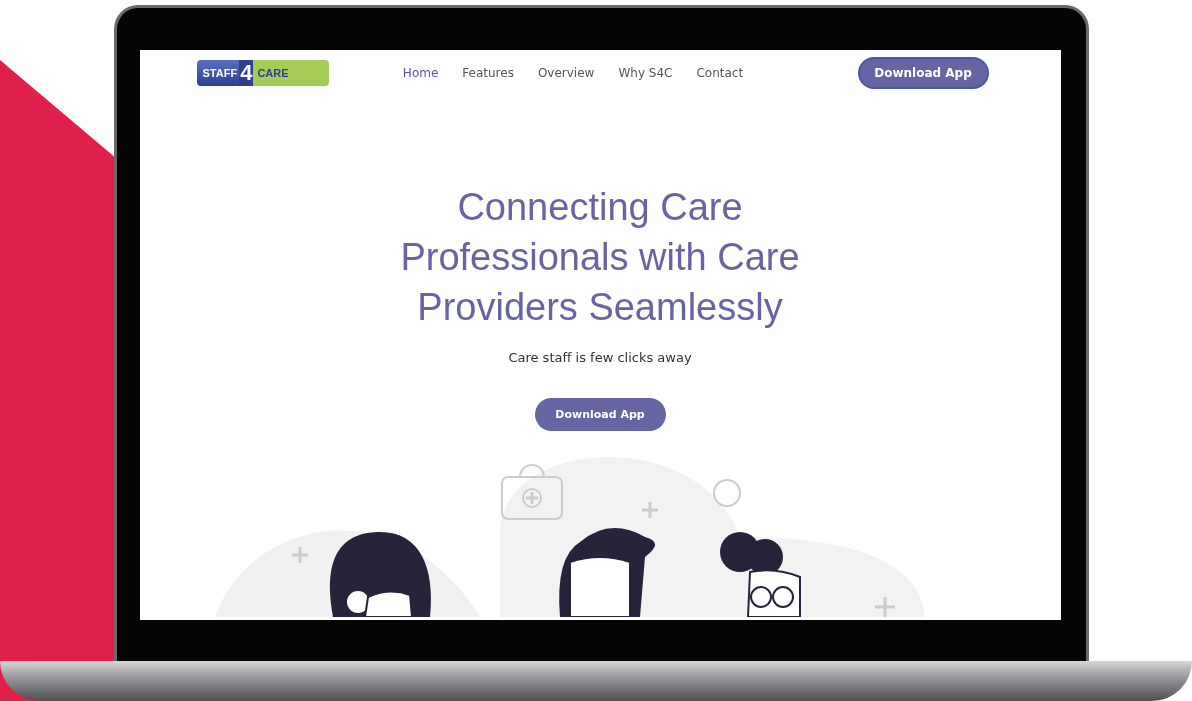 This screenshot has height=701, width=1192. I want to click on nav-link: Overview, so click(566, 72).